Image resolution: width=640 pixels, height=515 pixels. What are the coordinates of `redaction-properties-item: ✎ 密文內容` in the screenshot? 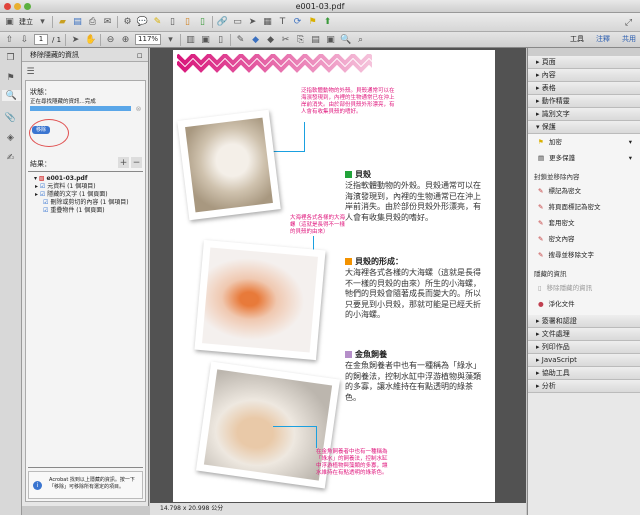 It's located at (584, 239).